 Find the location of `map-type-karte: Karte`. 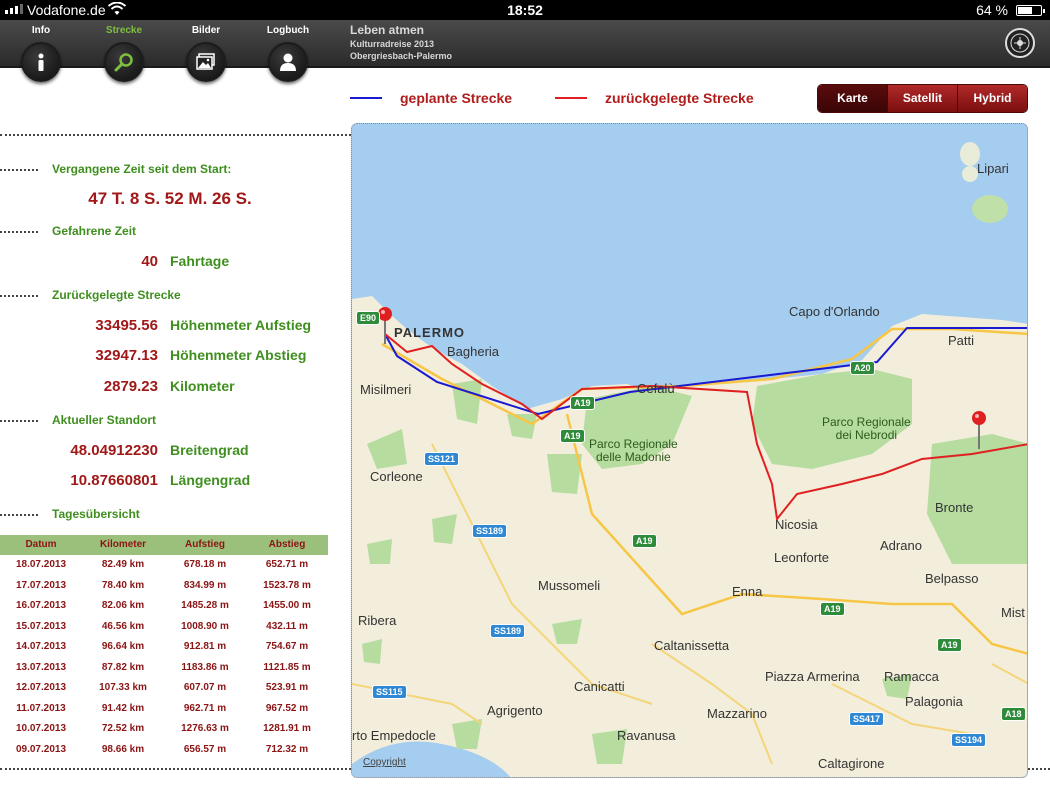

map-type-karte: Karte is located at coordinates (852, 98).